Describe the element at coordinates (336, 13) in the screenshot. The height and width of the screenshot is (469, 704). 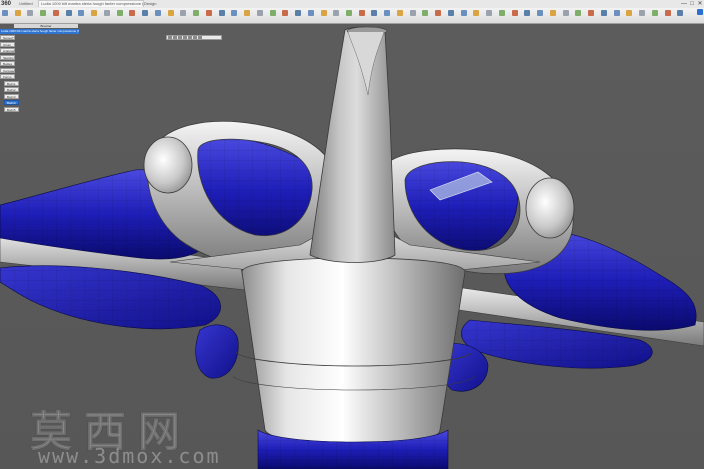
I see `face-icon` at that location.